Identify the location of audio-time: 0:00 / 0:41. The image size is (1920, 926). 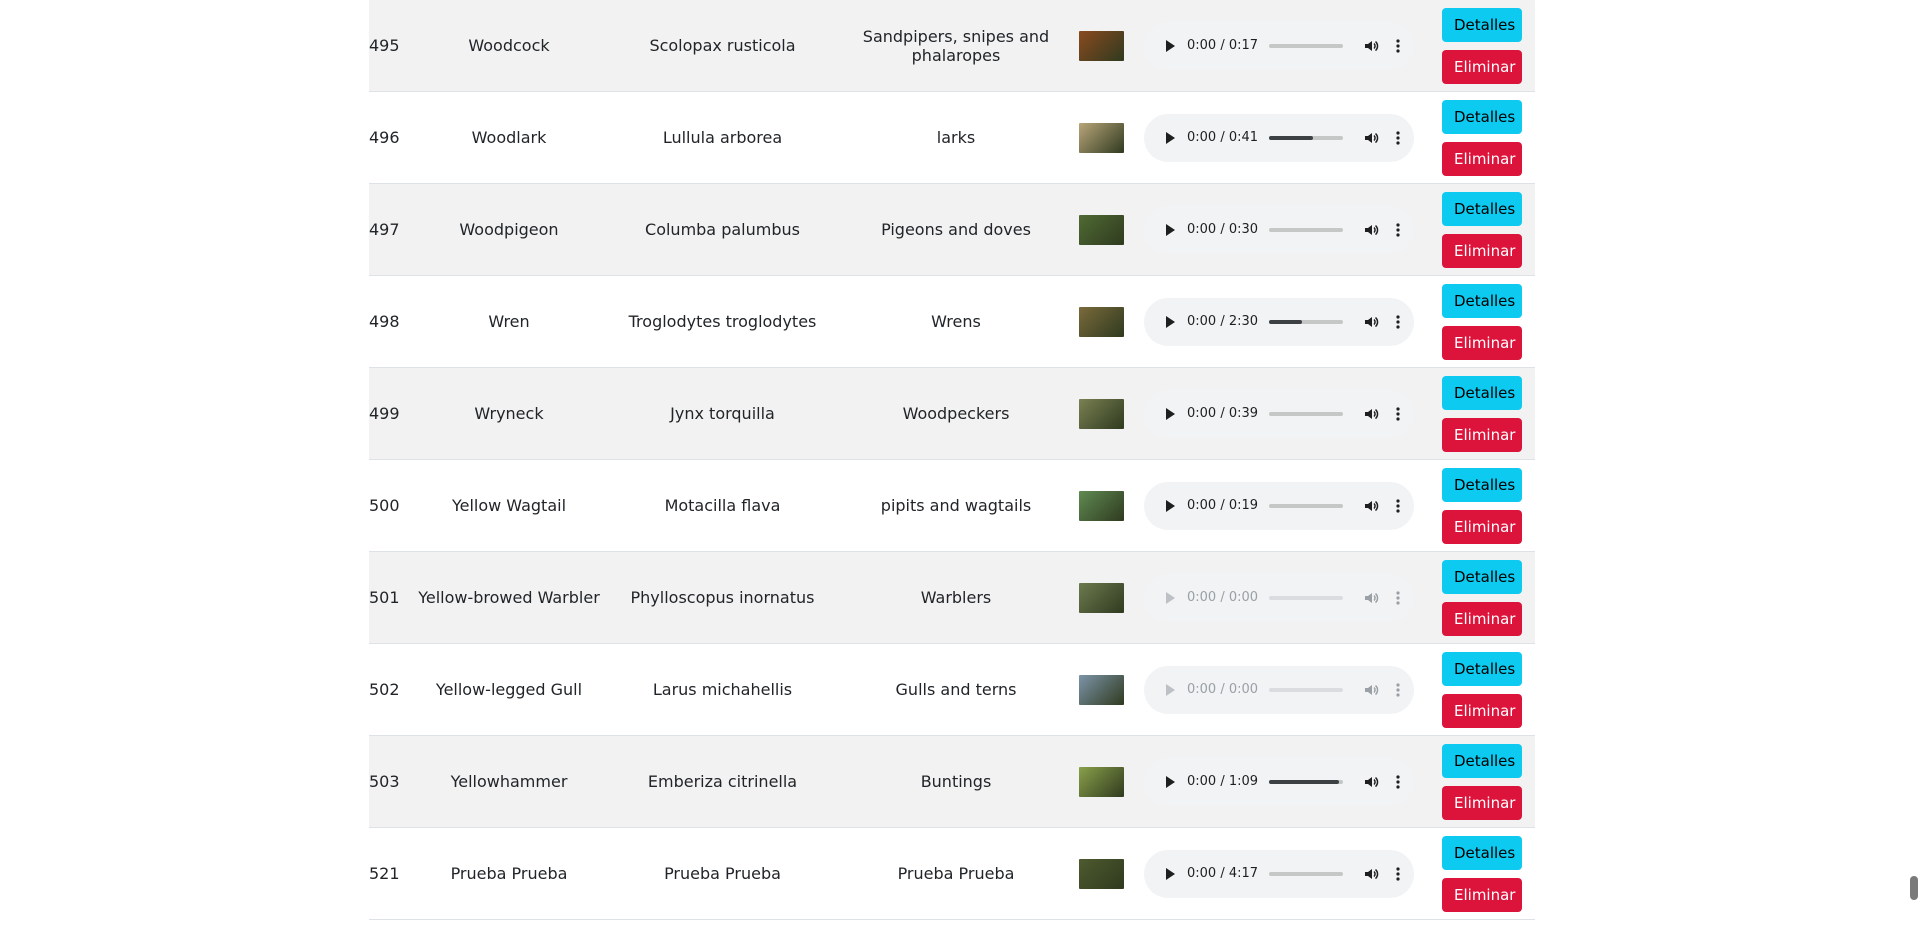
(1223, 137).